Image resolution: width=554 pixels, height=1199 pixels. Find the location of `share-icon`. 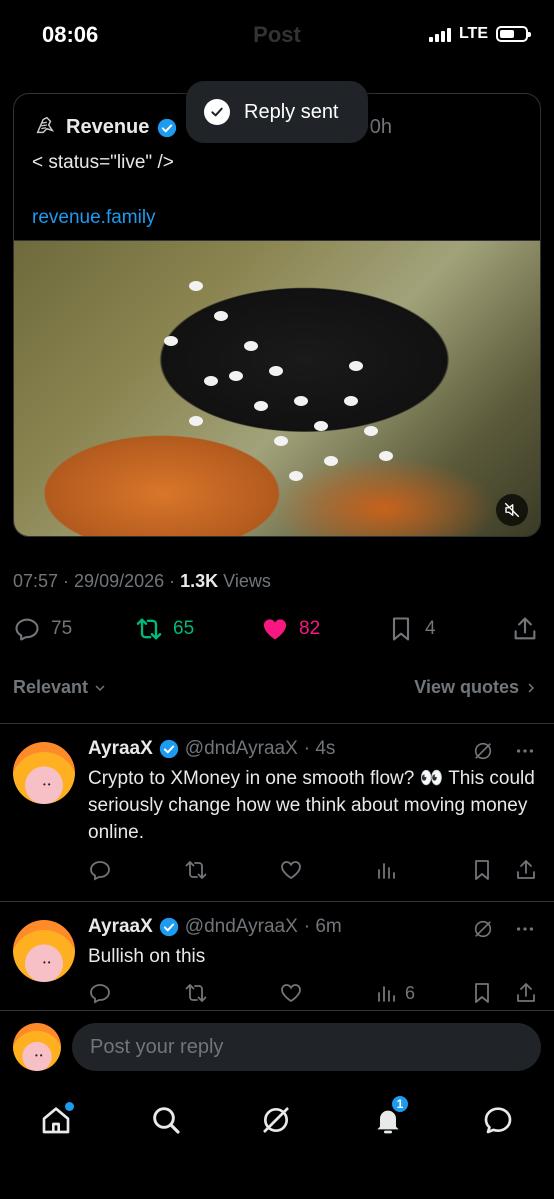

share-icon is located at coordinates (525, 628).